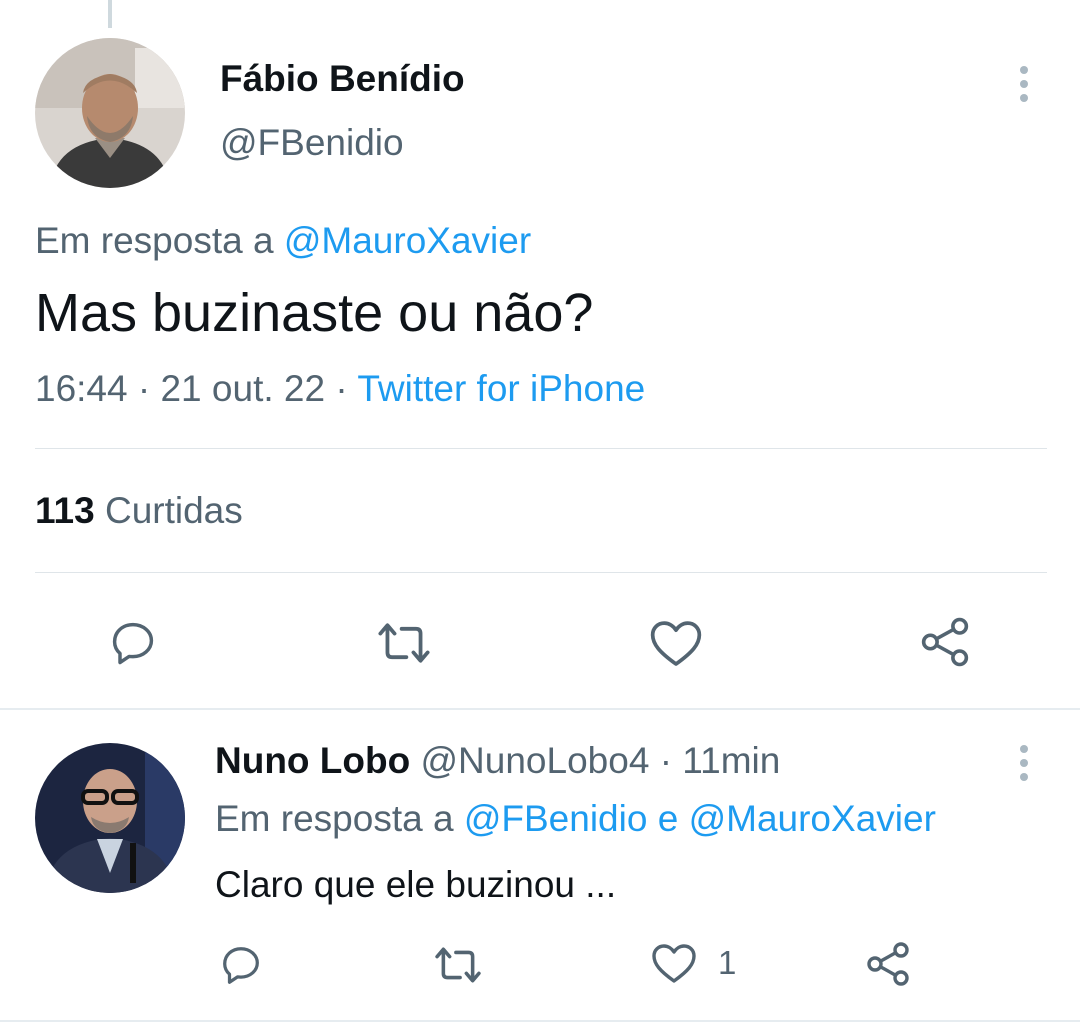 The width and height of the screenshot is (1080, 1036). I want to click on likes-label: Curtidas, so click(173, 510).